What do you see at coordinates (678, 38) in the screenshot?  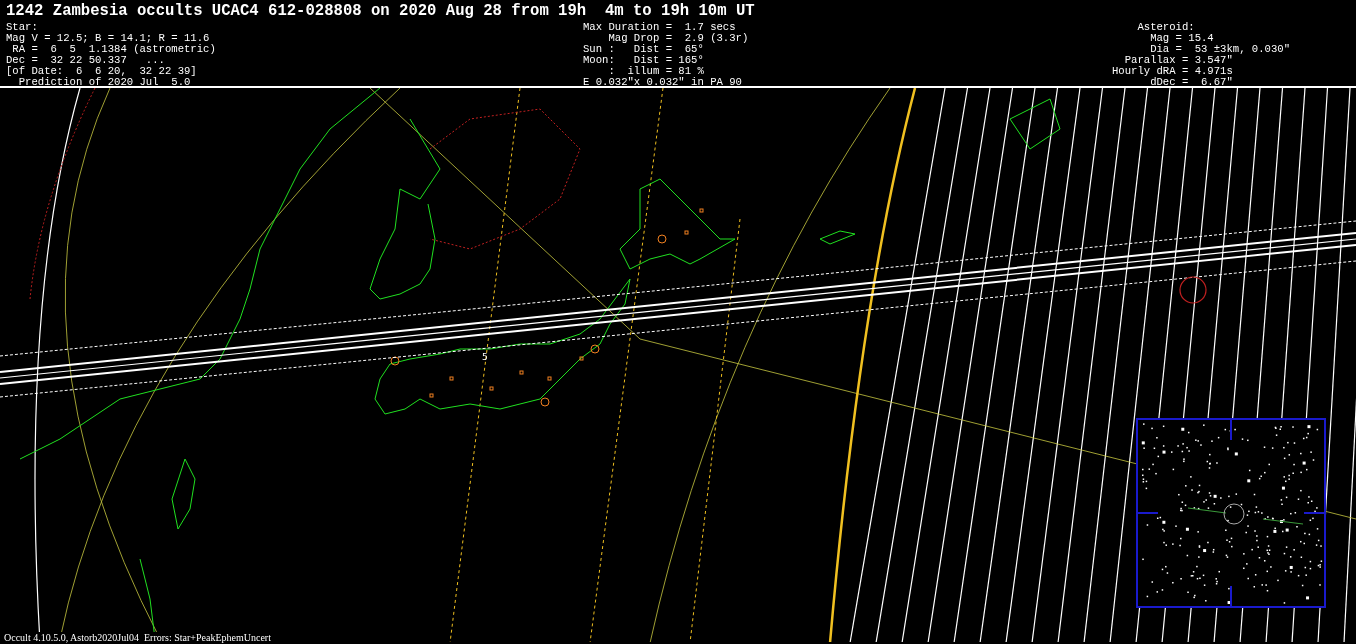 I see `event-info-line: Mag Drop = 2.9 (3.3r)` at bounding box center [678, 38].